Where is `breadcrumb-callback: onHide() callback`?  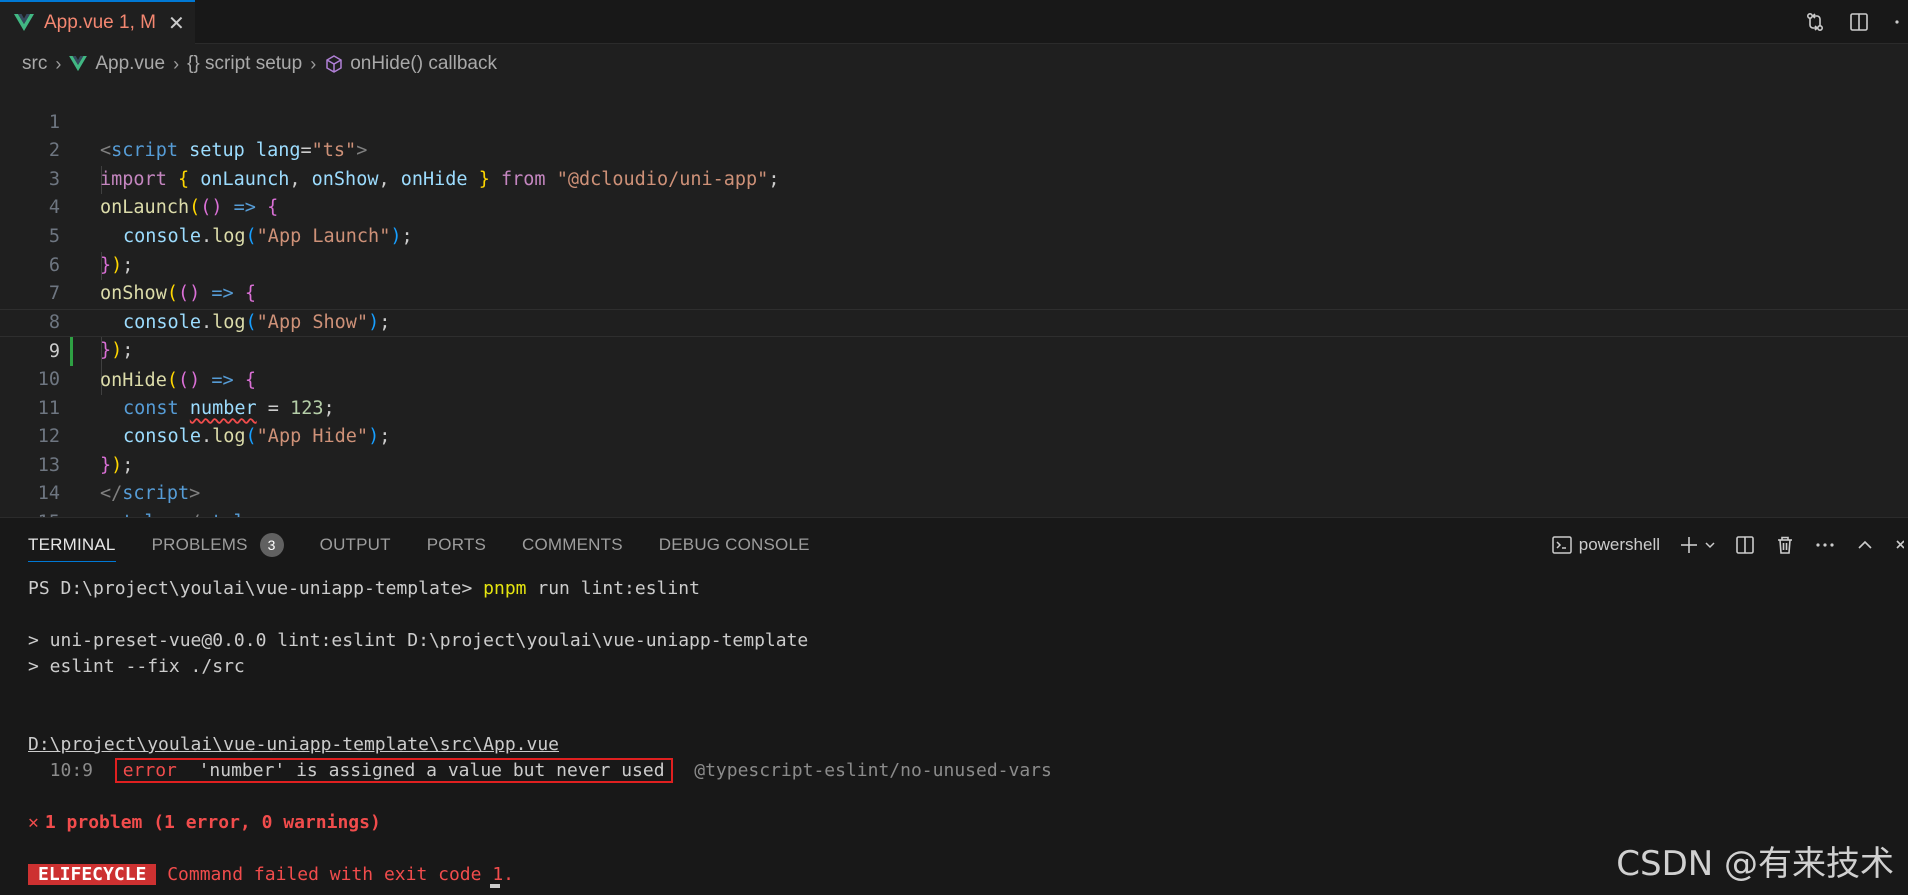
breadcrumb-callback: onHide() callback is located at coordinates (423, 64).